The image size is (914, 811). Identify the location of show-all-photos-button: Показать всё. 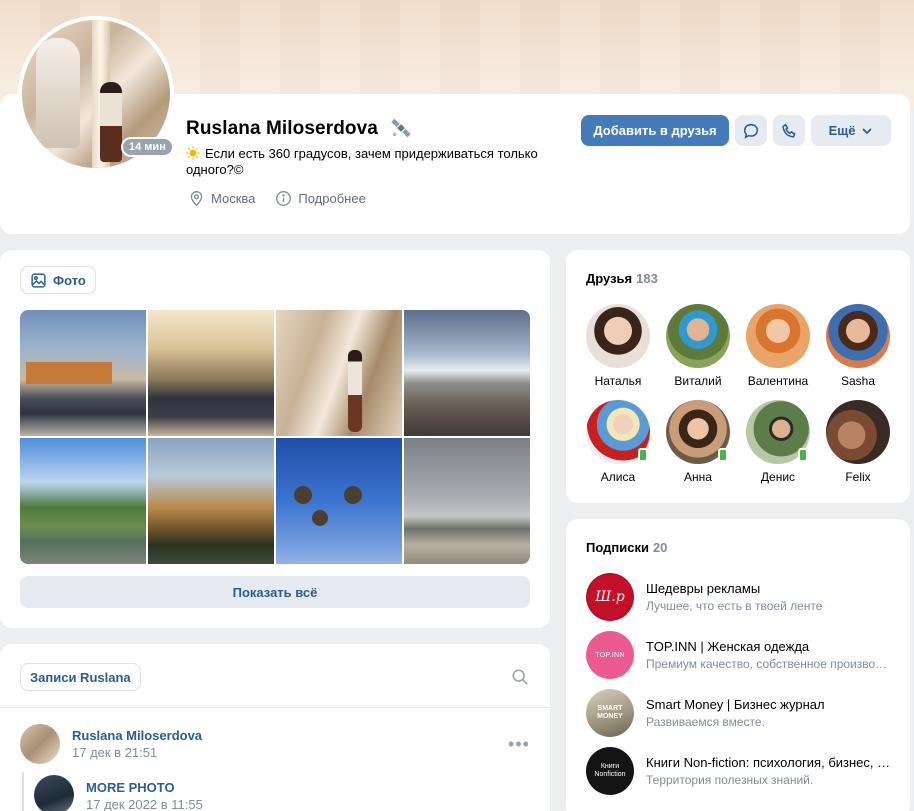
(275, 592).